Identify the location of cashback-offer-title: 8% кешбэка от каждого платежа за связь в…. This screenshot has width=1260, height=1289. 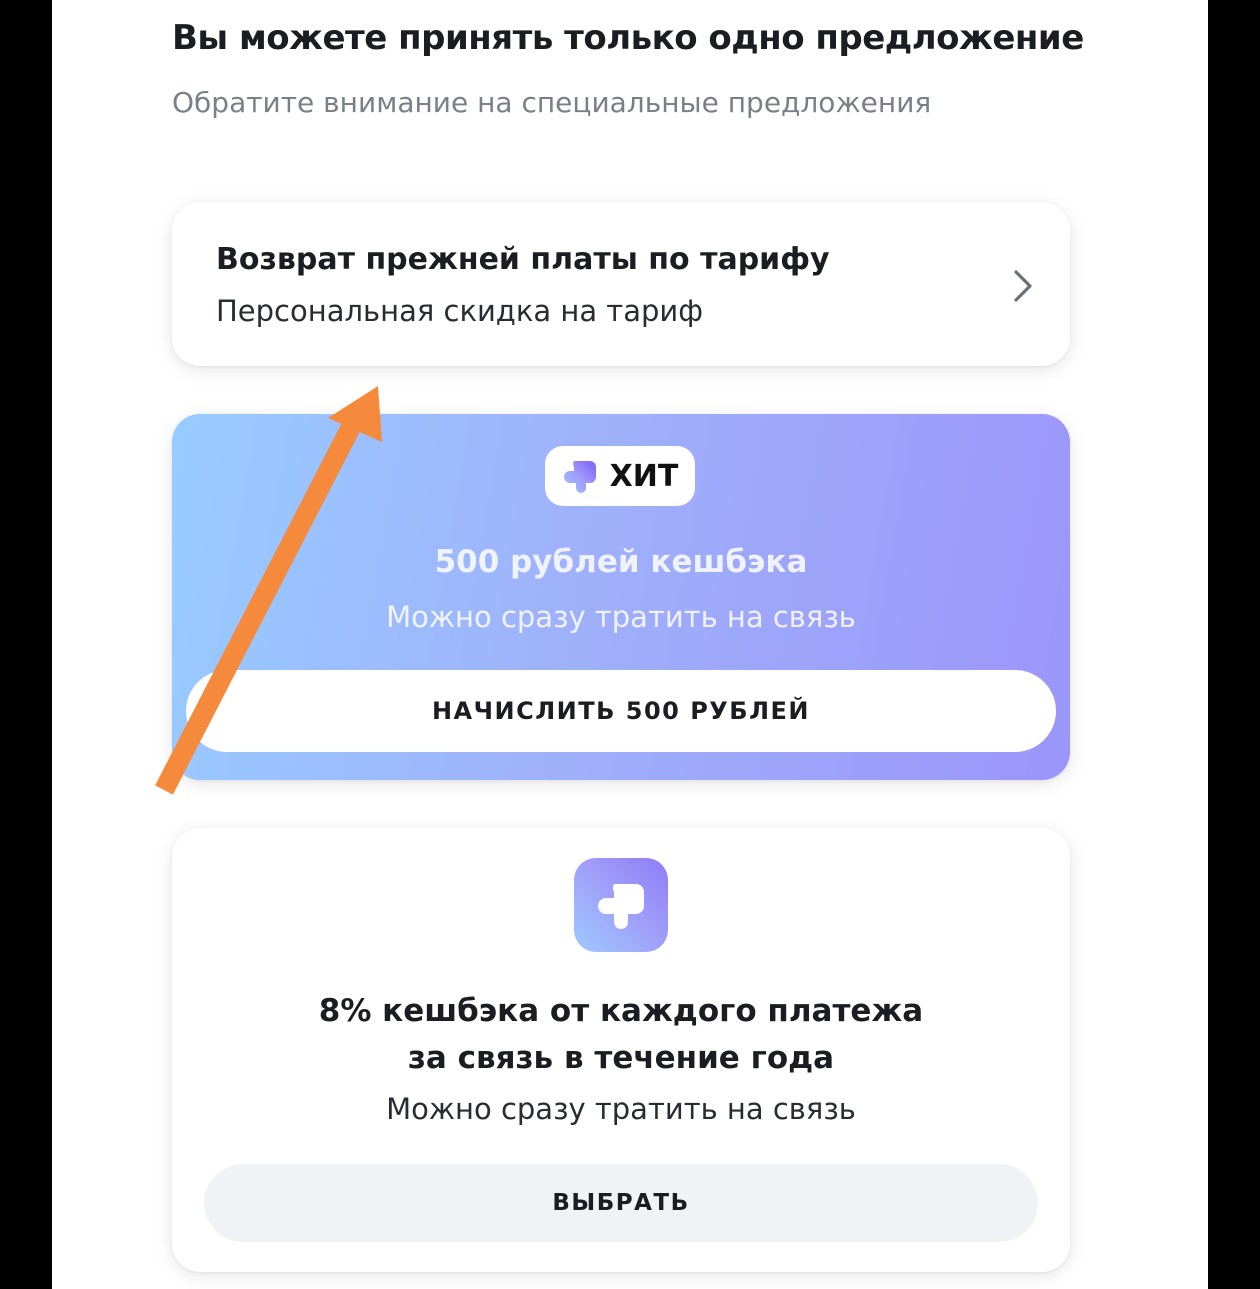
(621, 1035).